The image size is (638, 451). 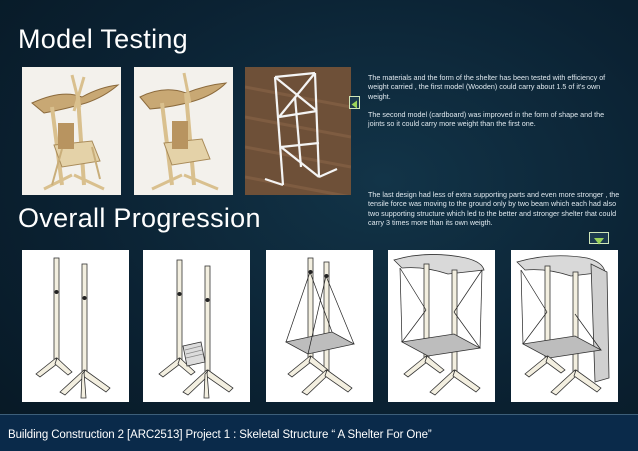 I want to click on cardboard-model-image, so click(x=183, y=131).